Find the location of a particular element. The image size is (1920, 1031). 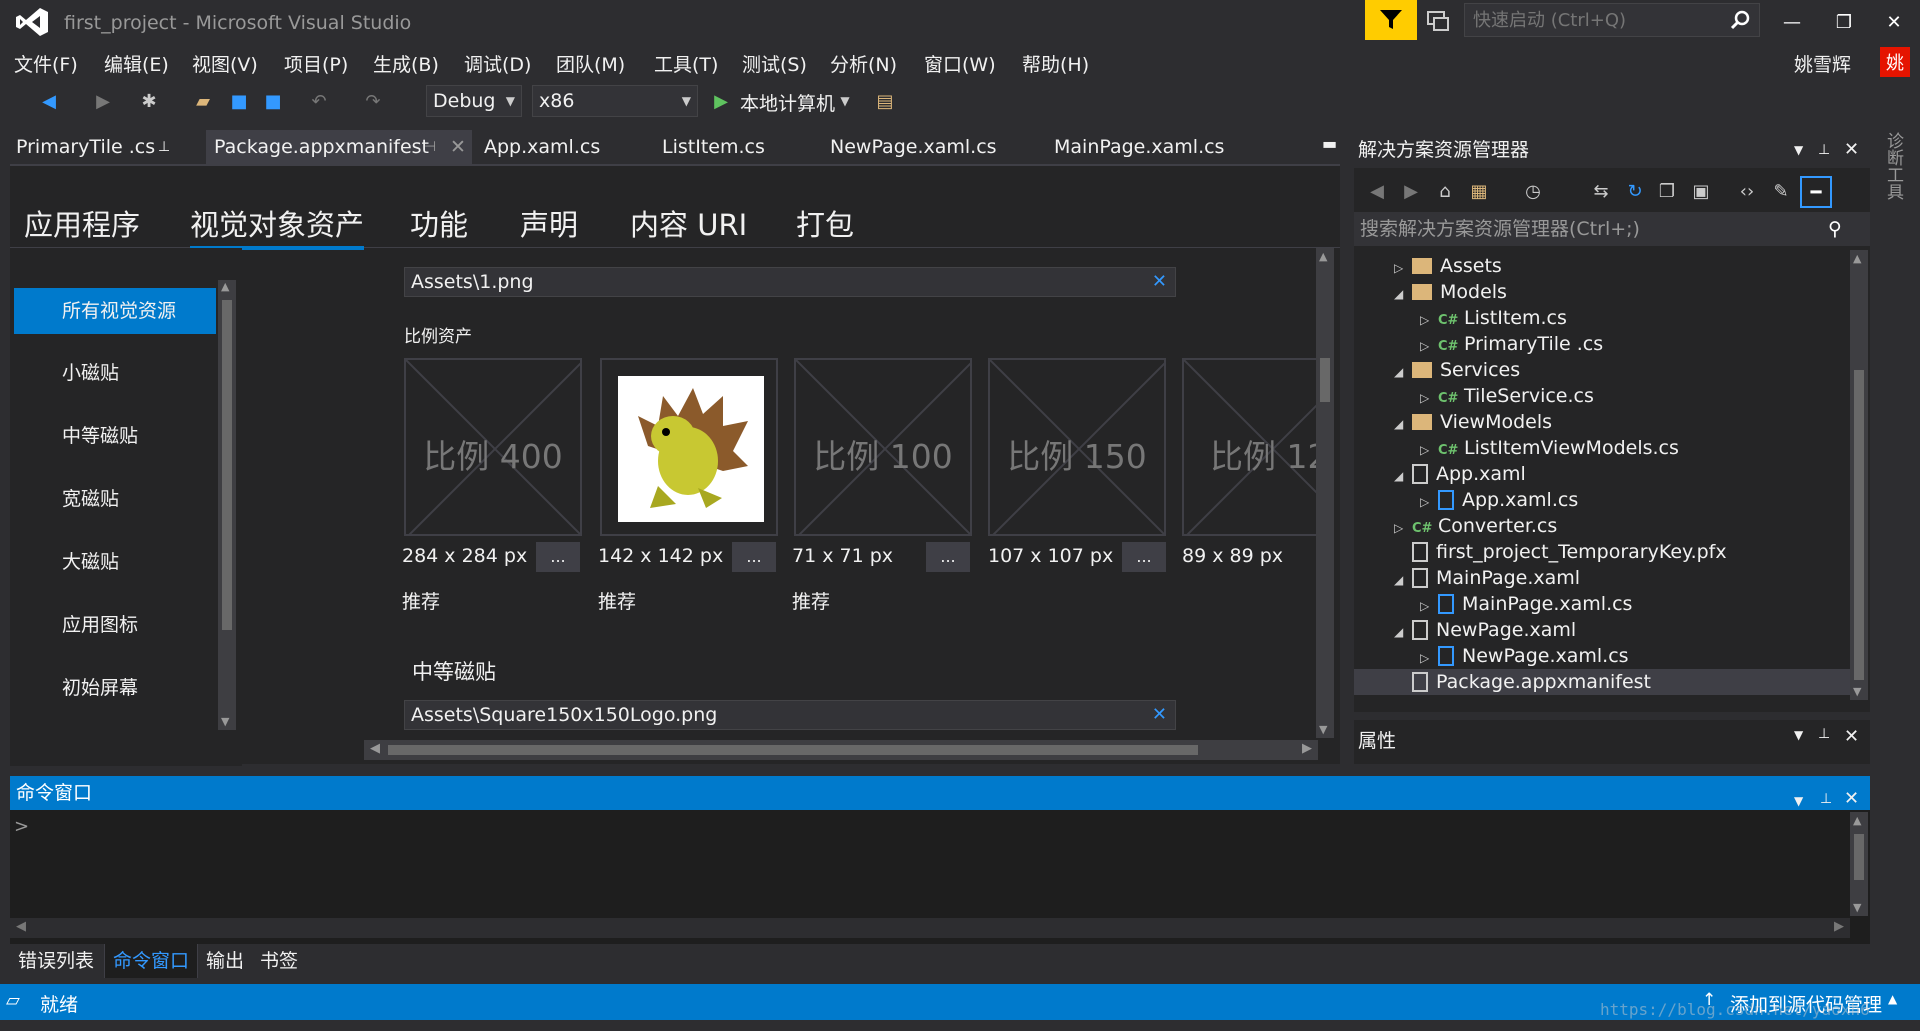

content-hscrollbar: ◀ ▶ is located at coordinates (841, 750).